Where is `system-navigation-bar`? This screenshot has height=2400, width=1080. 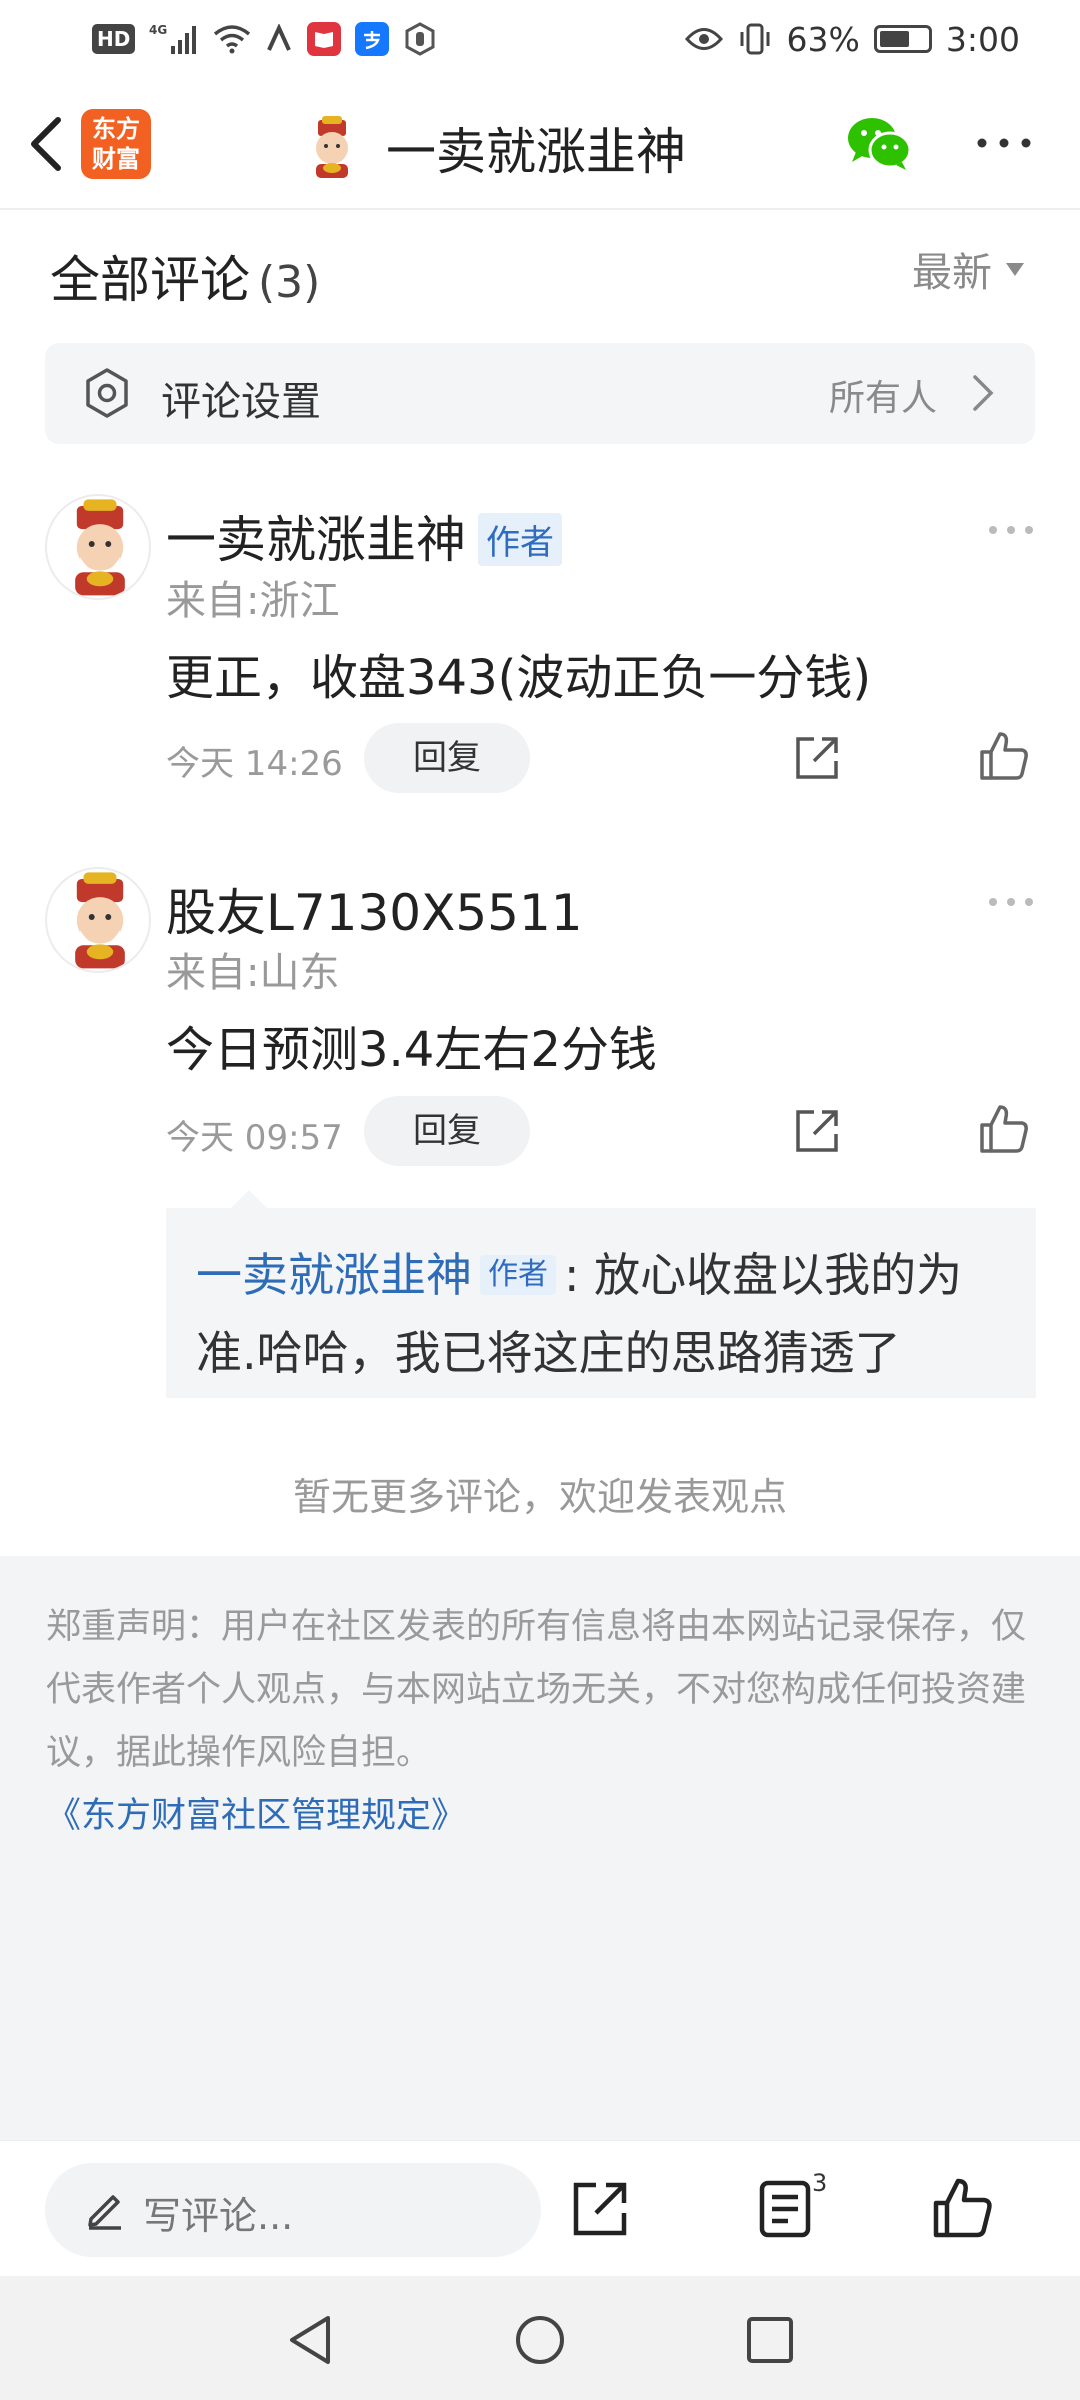
system-navigation-bar is located at coordinates (540, 2338).